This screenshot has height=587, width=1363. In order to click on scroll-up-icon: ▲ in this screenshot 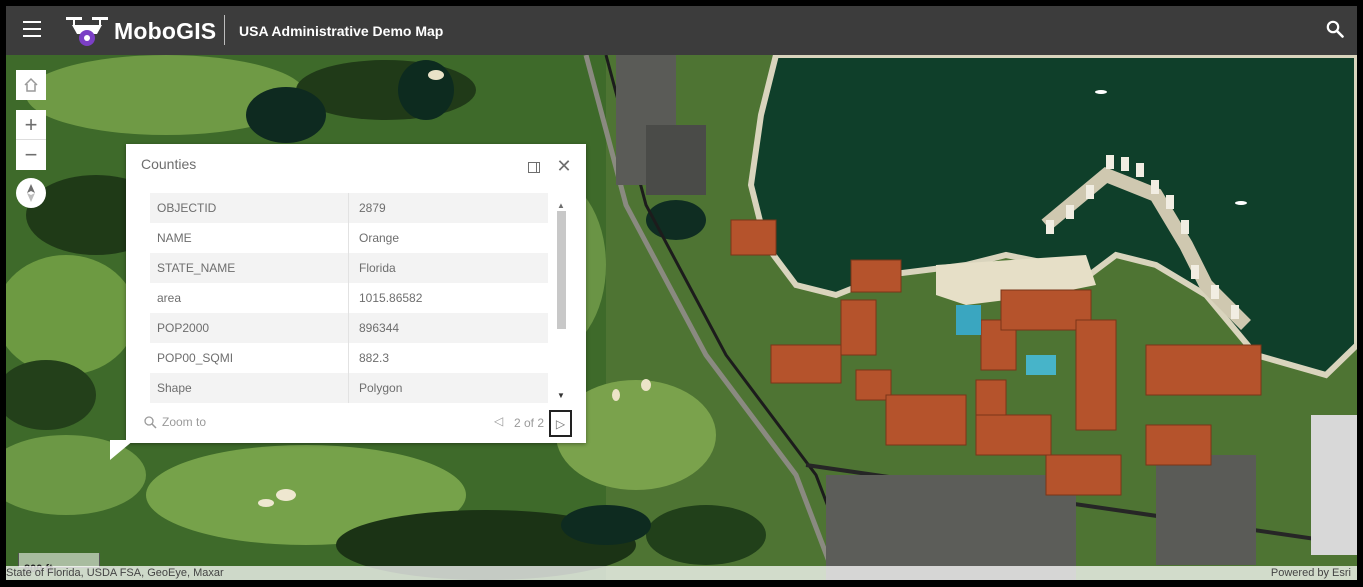, I will do `click(561, 205)`.